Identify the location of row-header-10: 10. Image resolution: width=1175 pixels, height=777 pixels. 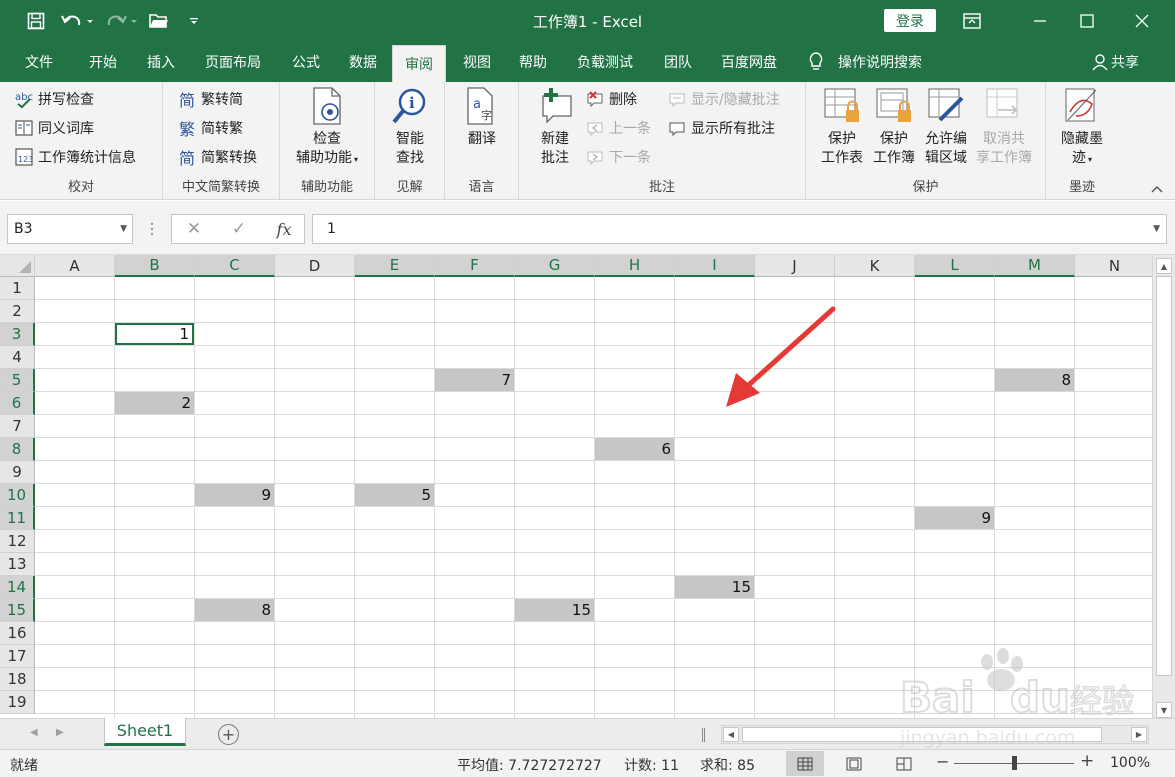
(17, 495).